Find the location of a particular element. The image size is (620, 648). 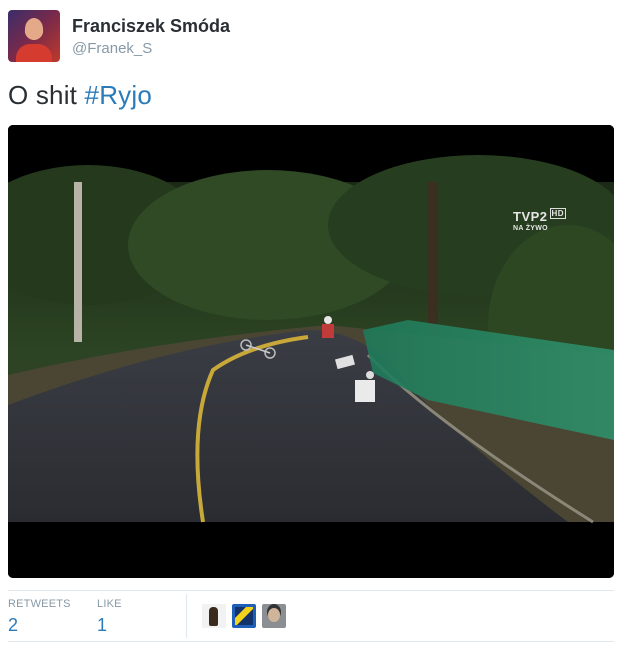

retweets-stat: RETWEETS 2 is located at coordinates (39, 617).